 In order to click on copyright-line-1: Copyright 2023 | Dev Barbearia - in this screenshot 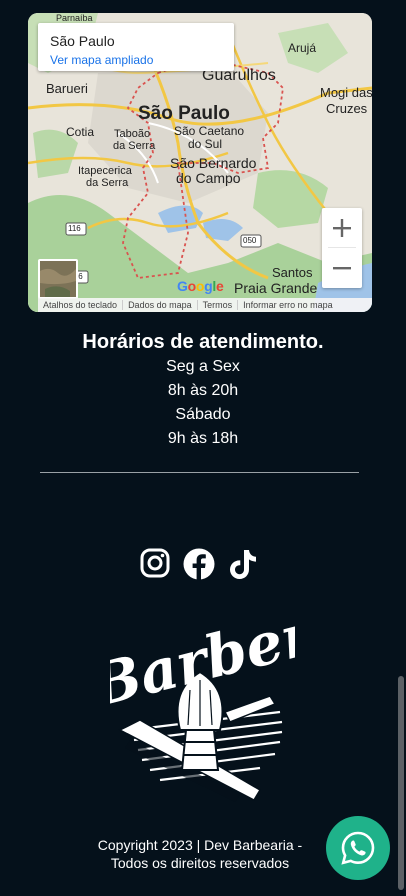, I will do `click(200, 845)`.